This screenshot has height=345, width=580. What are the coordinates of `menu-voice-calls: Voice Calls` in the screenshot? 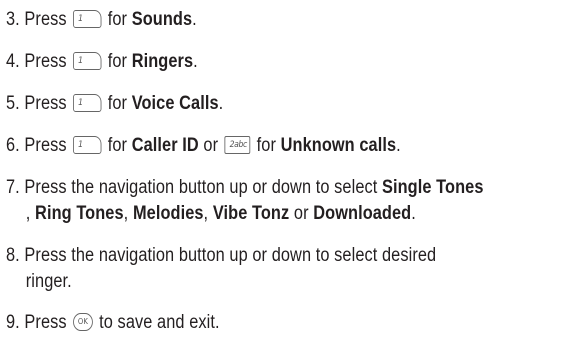 It's located at (175, 103).